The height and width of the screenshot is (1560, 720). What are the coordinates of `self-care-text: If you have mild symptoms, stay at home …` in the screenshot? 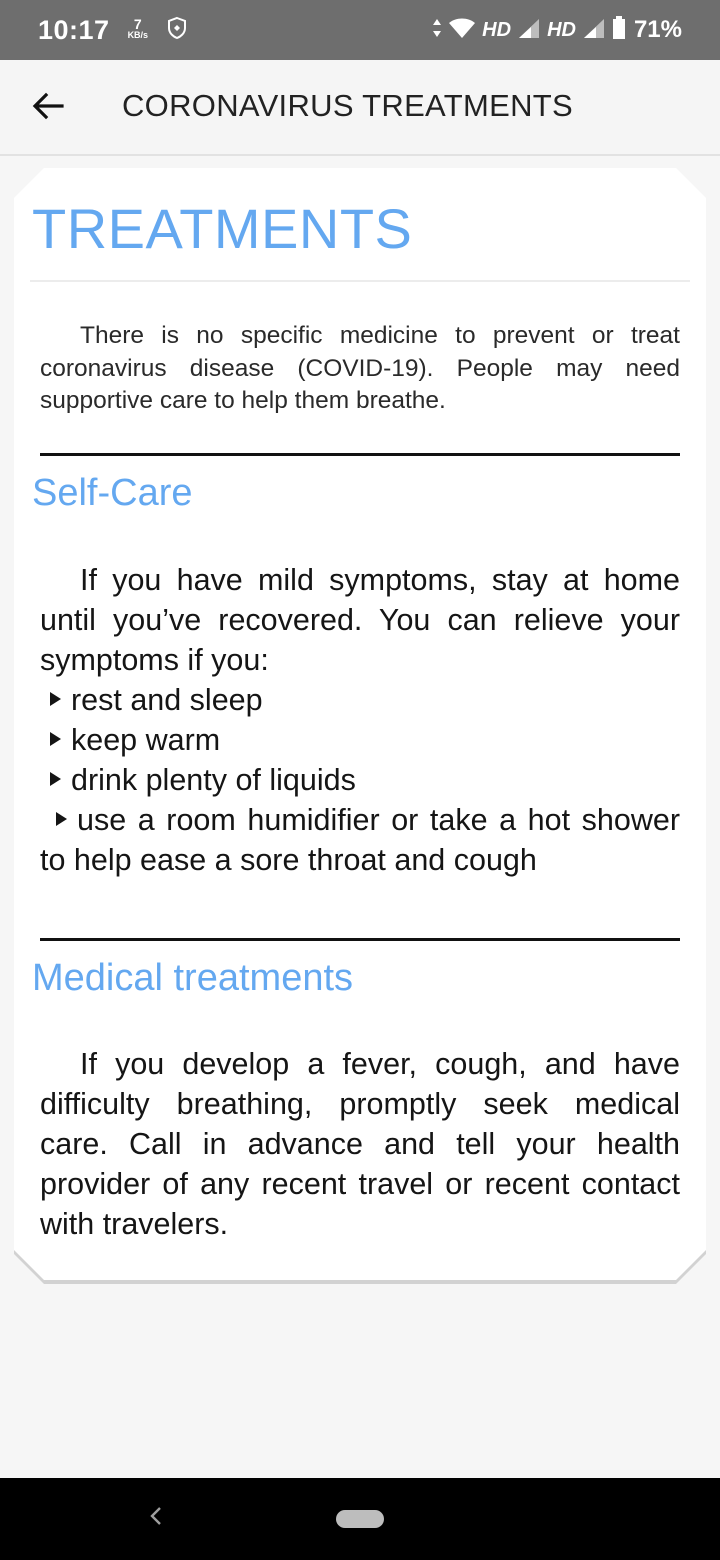 It's located at (360, 620).